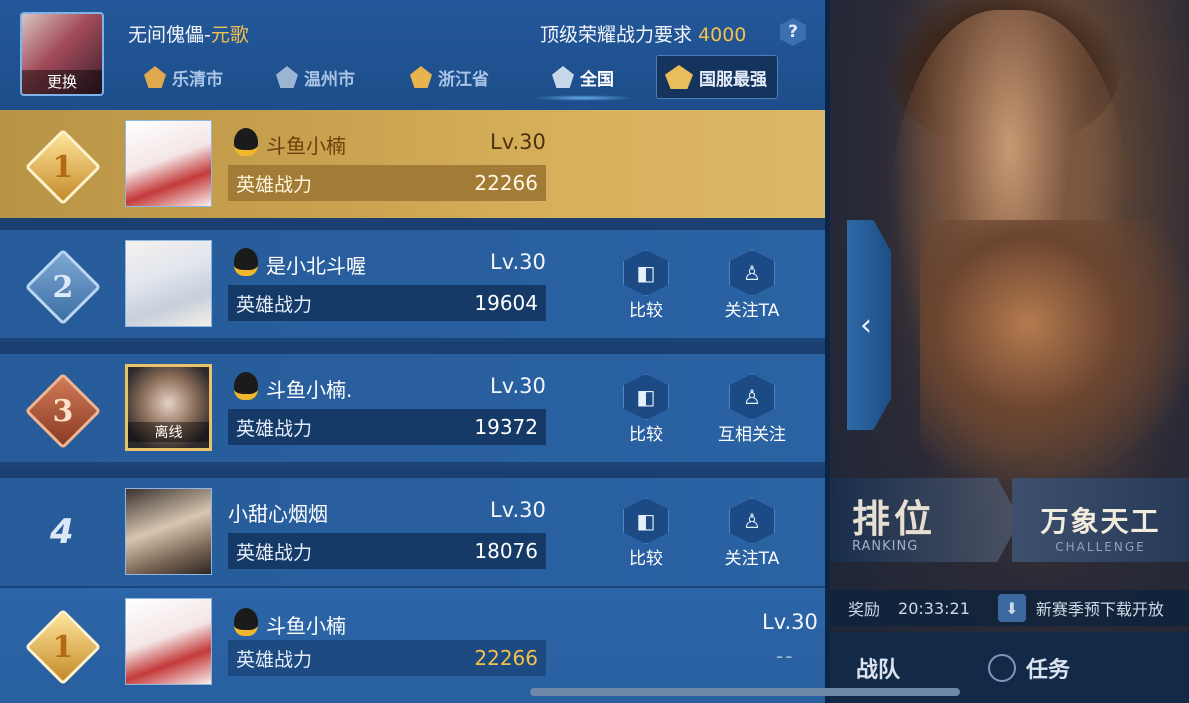 This screenshot has width=1189, height=703. I want to click on tab-national: 全国, so click(583, 78).